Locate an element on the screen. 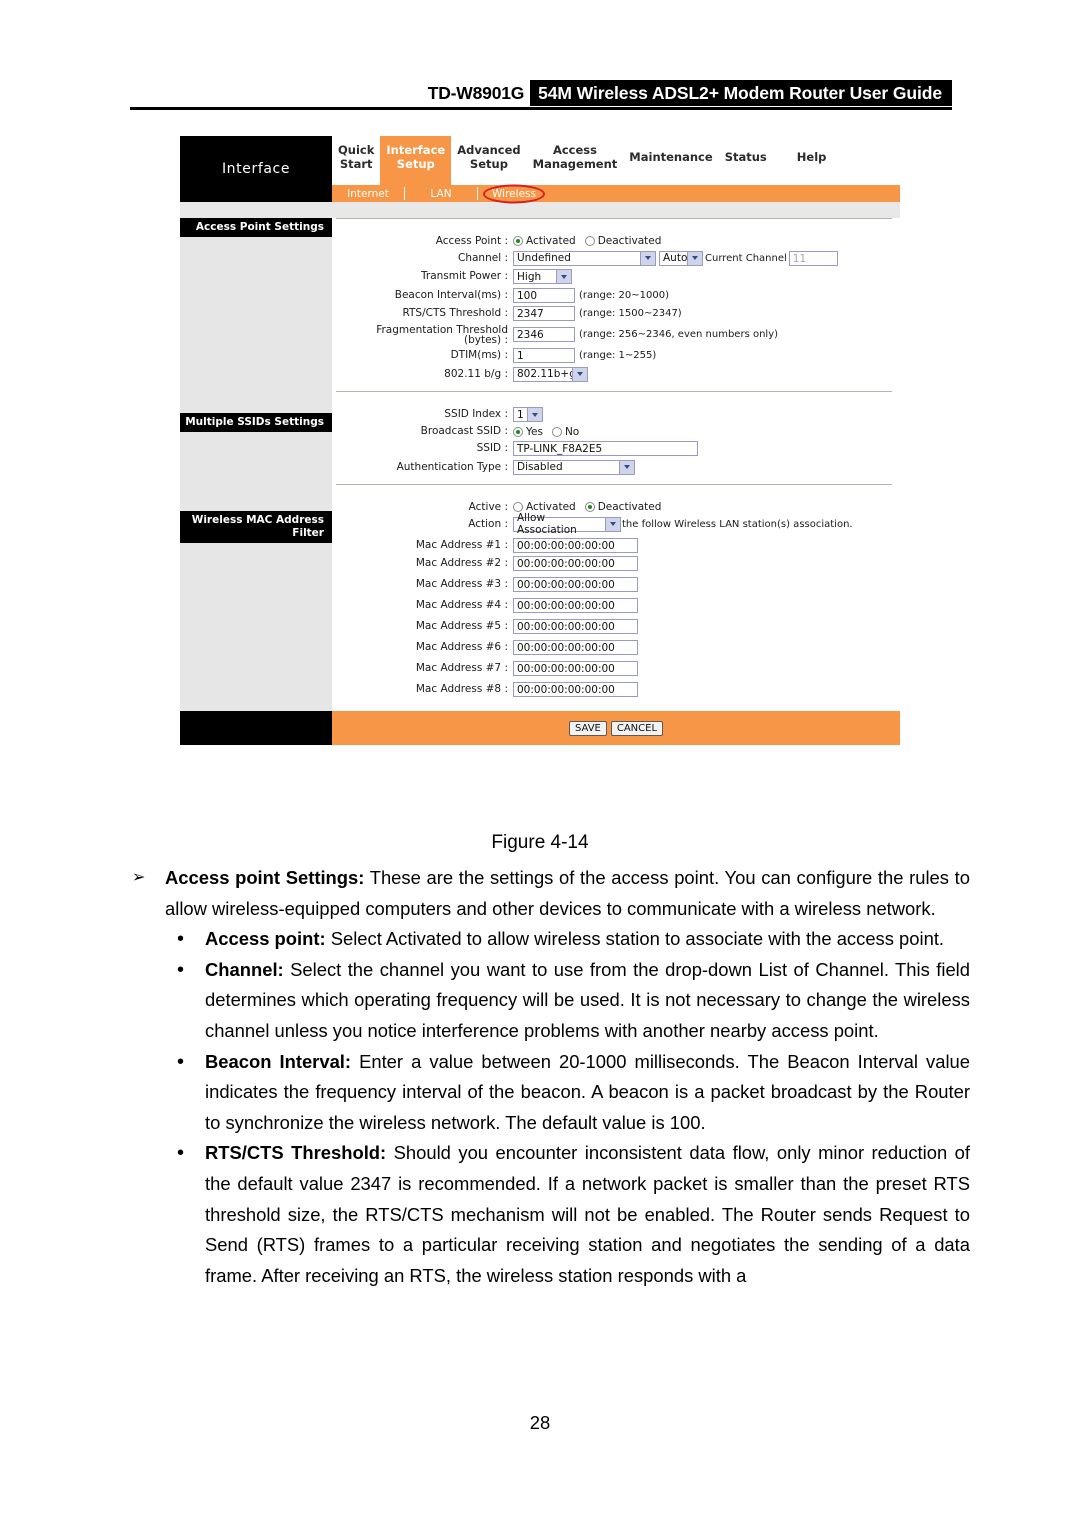  label-access-point-deactivated: Deactivated is located at coordinates (629, 241).